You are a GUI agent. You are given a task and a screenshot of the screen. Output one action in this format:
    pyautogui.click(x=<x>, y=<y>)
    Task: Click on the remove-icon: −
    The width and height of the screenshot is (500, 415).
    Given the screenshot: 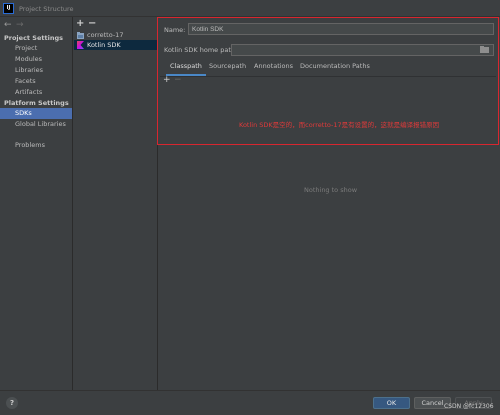 What is the action you would take?
    pyautogui.click(x=92, y=23)
    